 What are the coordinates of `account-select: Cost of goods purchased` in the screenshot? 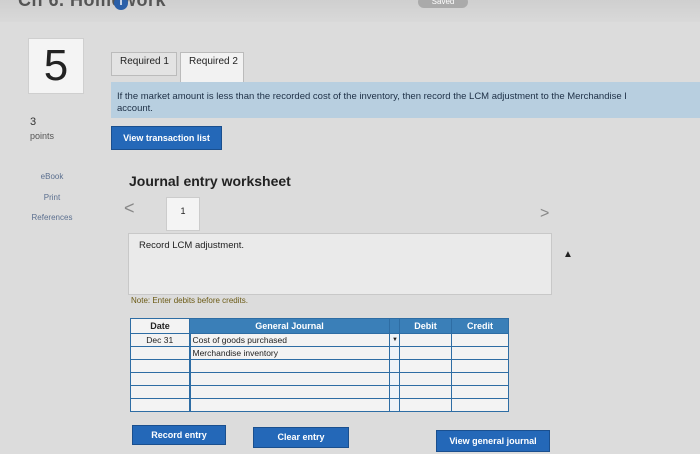 It's located at (289, 340).